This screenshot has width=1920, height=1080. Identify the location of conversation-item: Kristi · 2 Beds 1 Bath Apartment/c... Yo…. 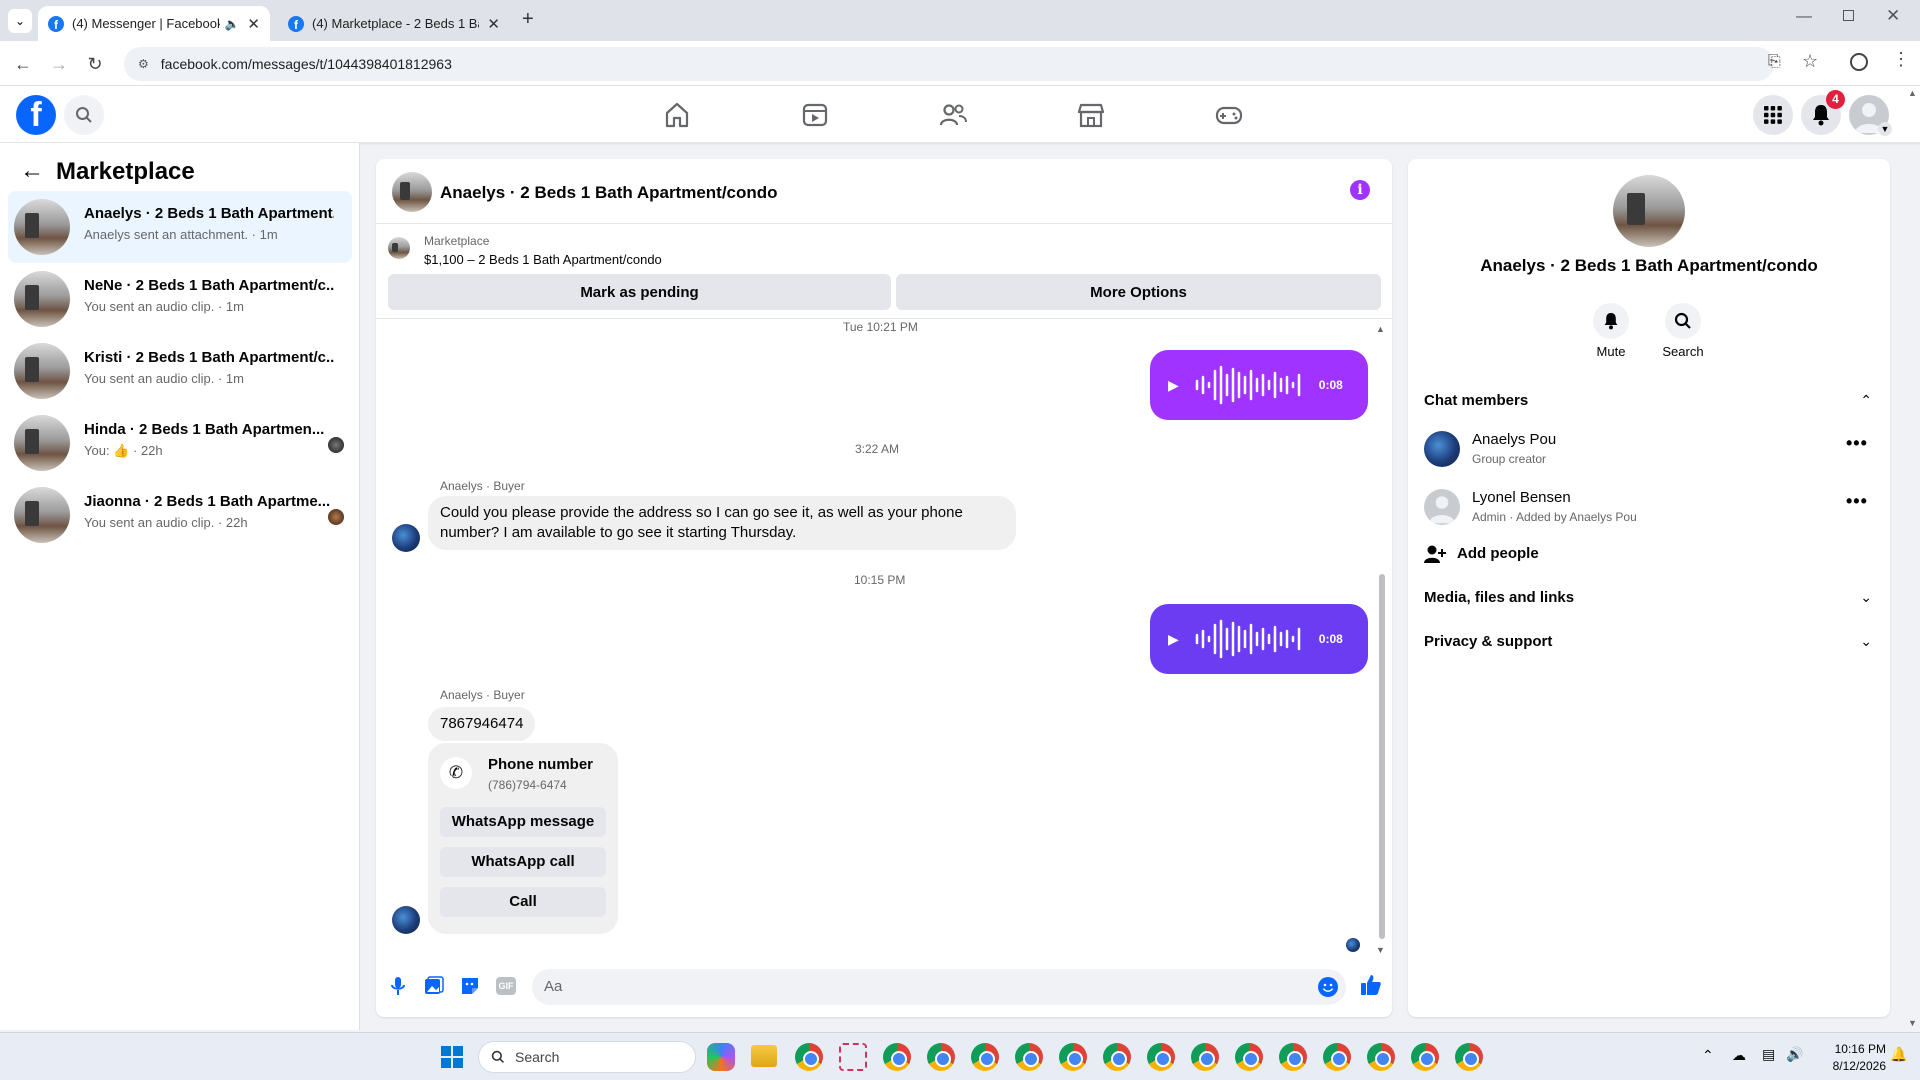
(180, 371).